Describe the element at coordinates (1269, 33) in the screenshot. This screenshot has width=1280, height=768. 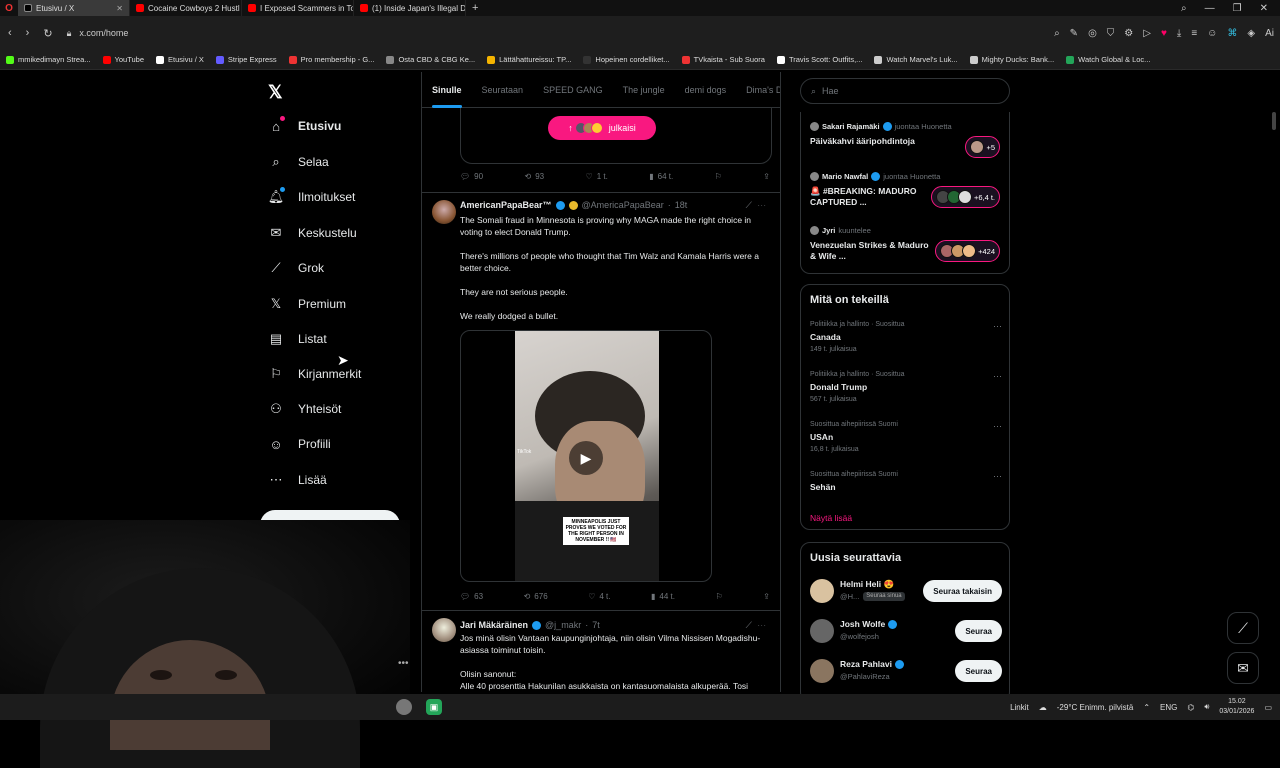
I see `ai-icon: Ai` at that location.